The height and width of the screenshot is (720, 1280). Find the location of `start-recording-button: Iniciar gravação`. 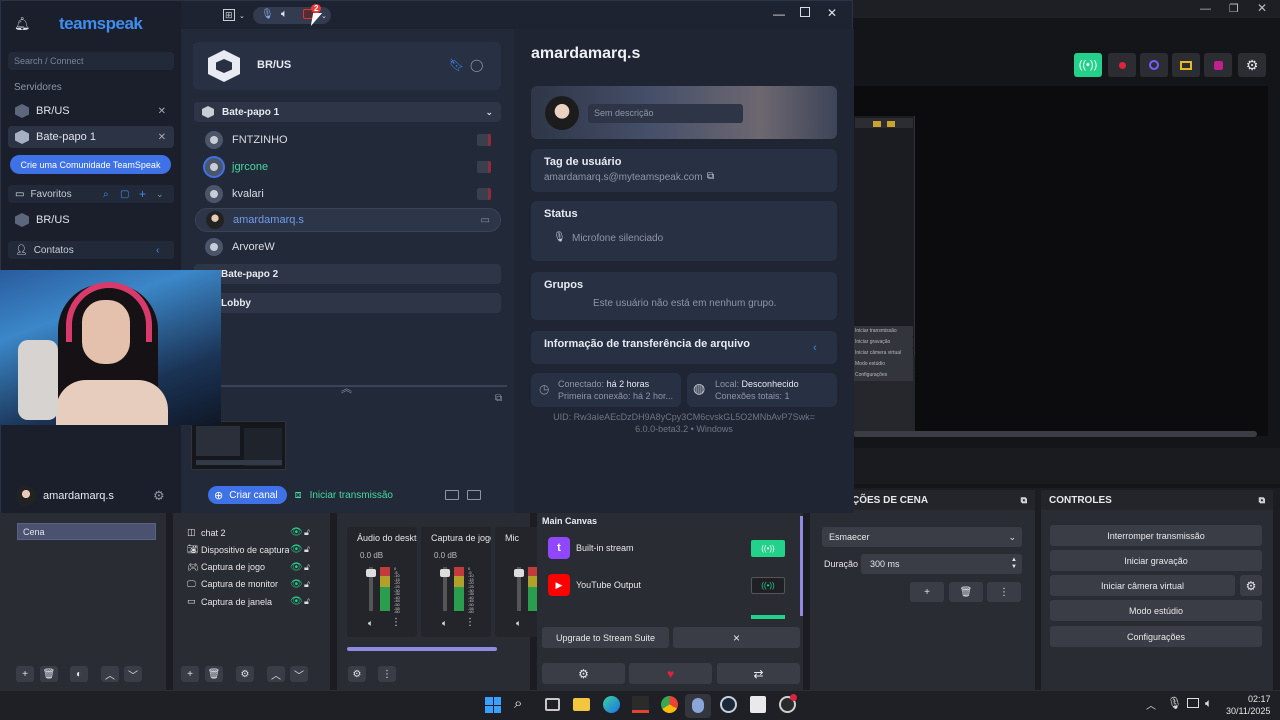

start-recording-button: Iniciar gravação is located at coordinates (1156, 560).